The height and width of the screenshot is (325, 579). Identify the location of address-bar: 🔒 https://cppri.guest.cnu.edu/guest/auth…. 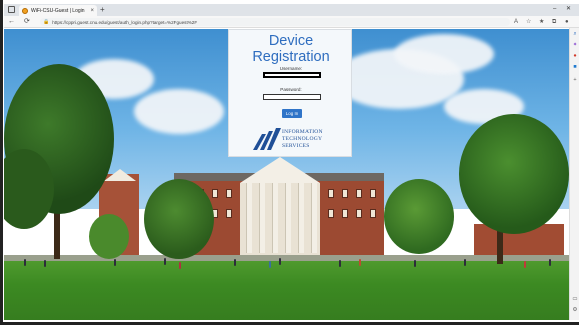
(275, 22).